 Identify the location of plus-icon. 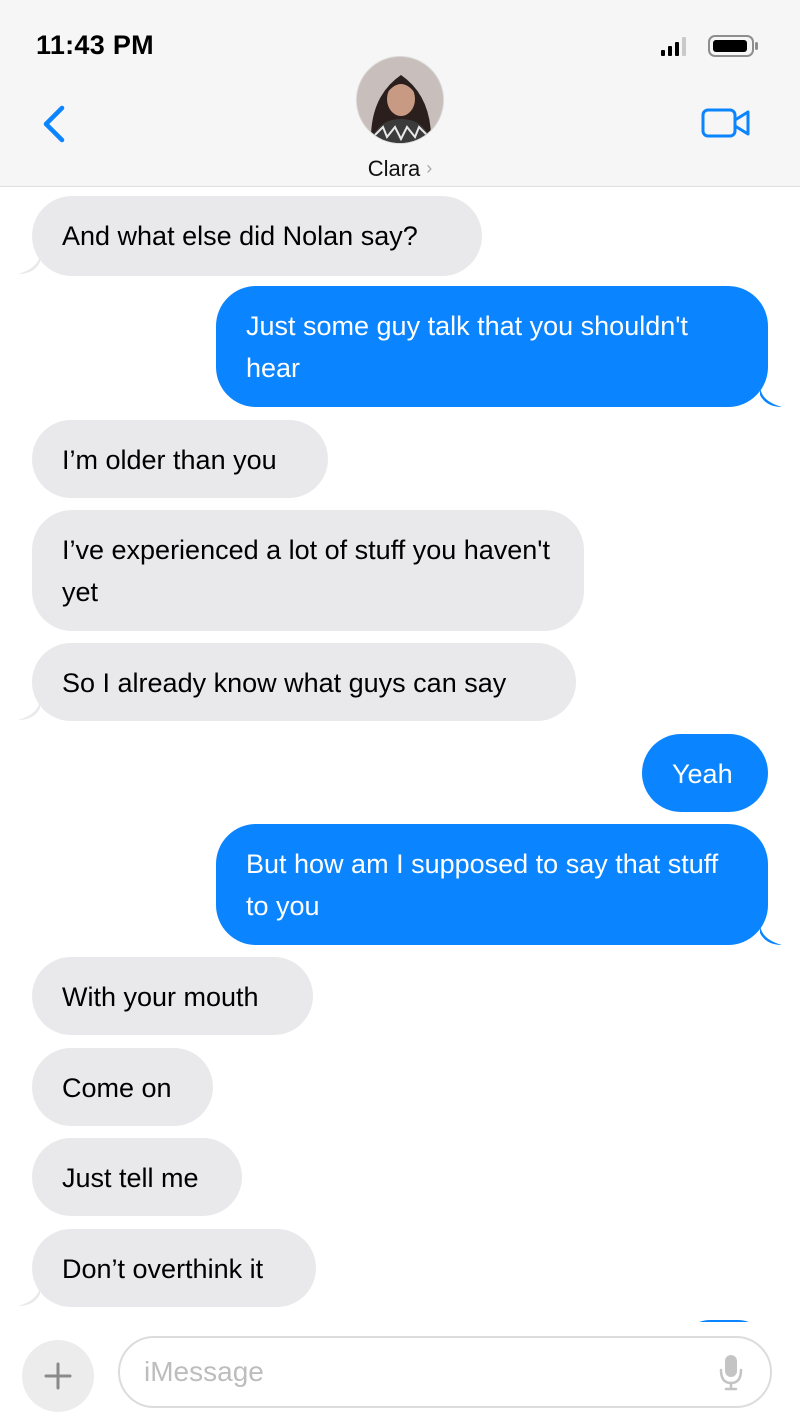
(58, 1376).